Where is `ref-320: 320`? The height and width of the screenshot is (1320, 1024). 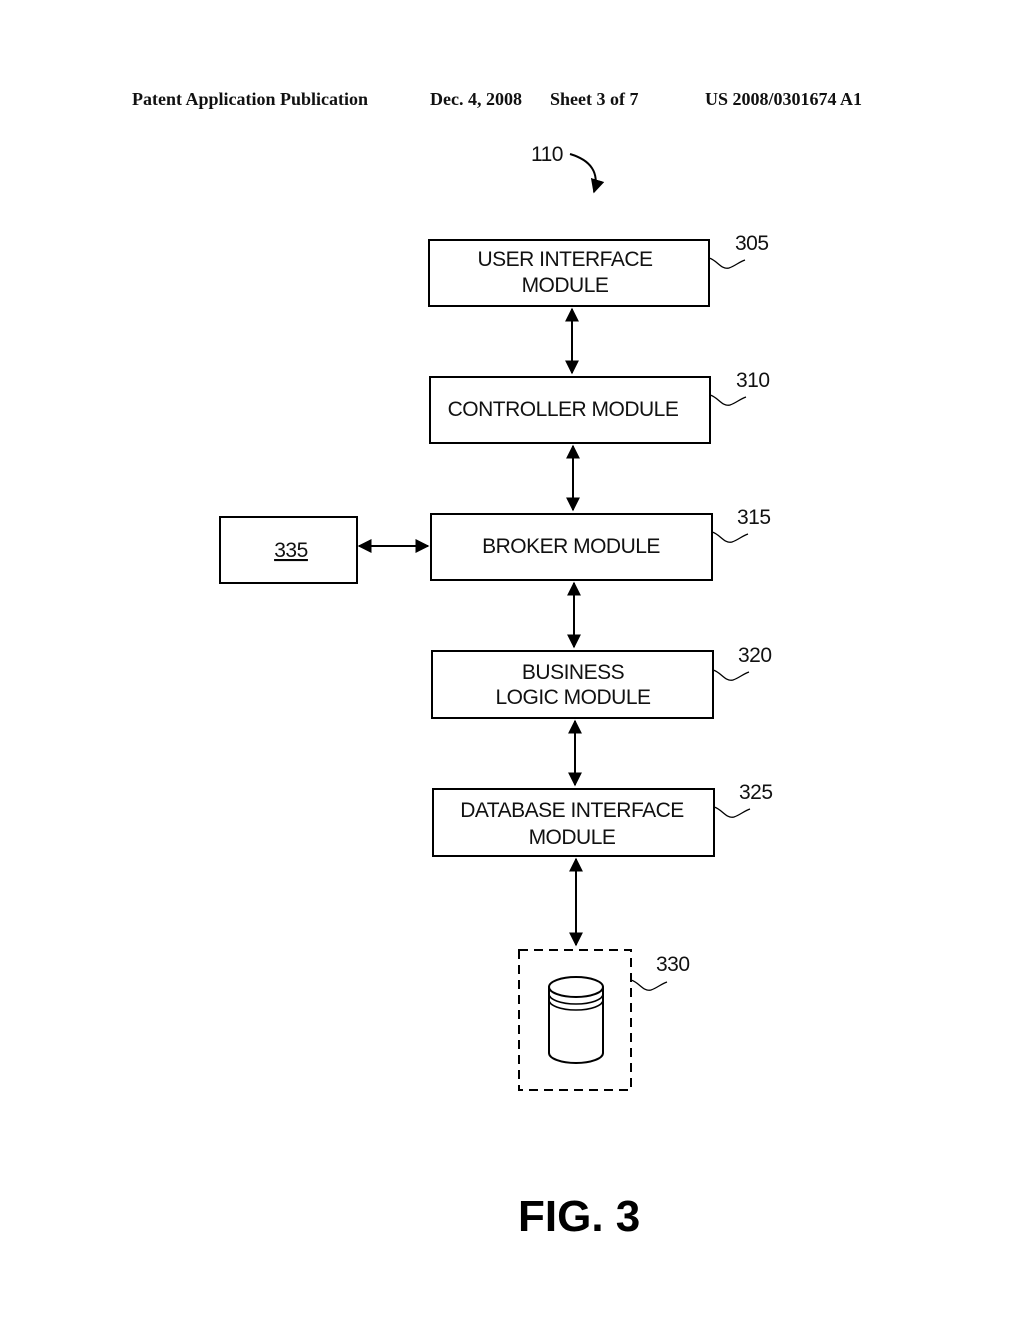 ref-320: 320 is located at coordinates (755, 655).